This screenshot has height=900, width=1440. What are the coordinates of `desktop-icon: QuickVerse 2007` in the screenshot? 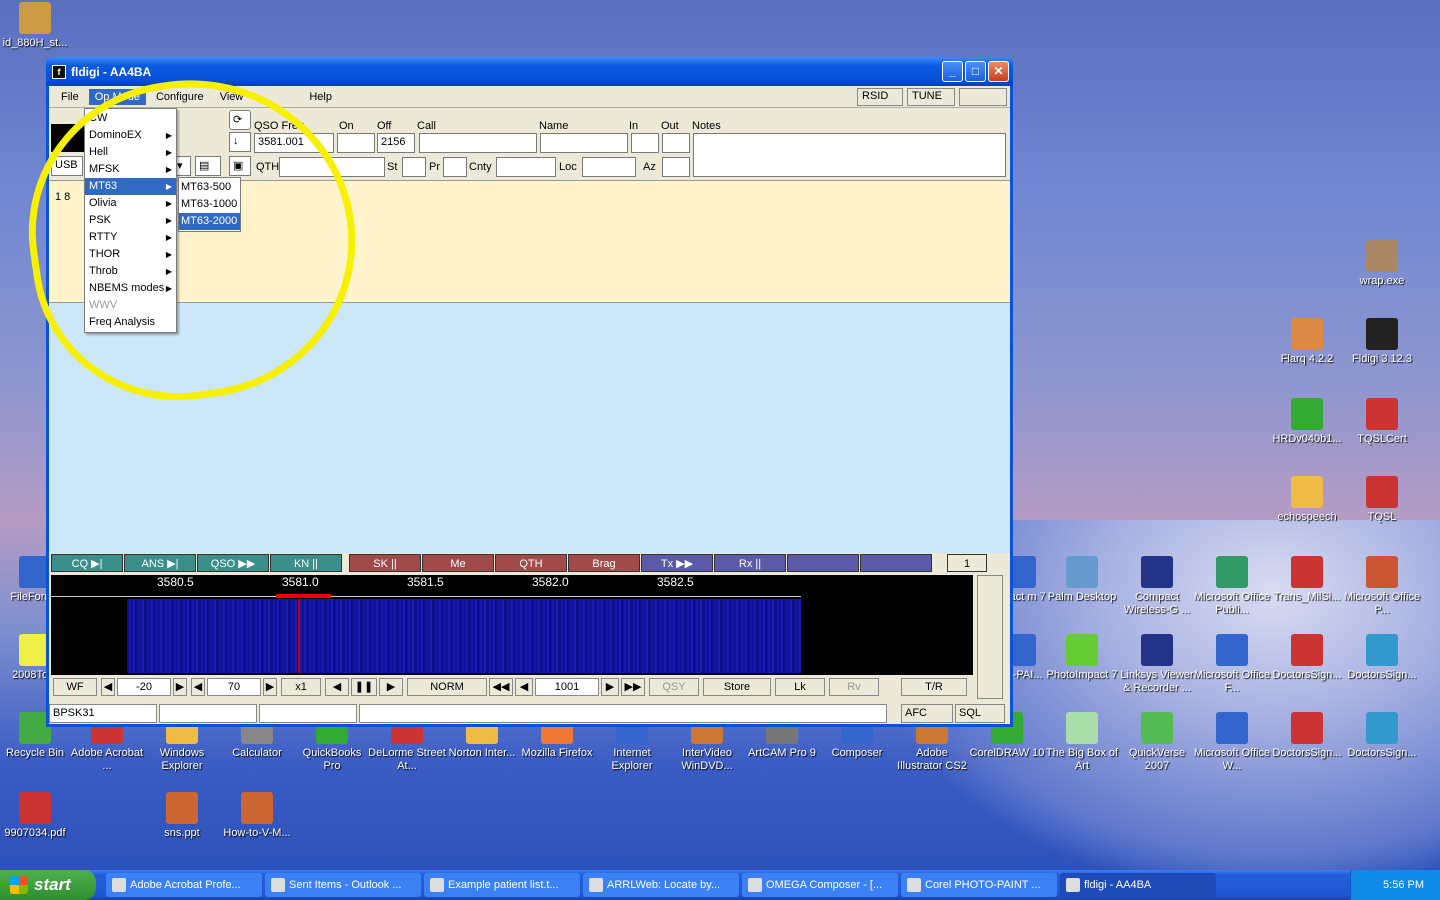 It's located at (1157, 742).